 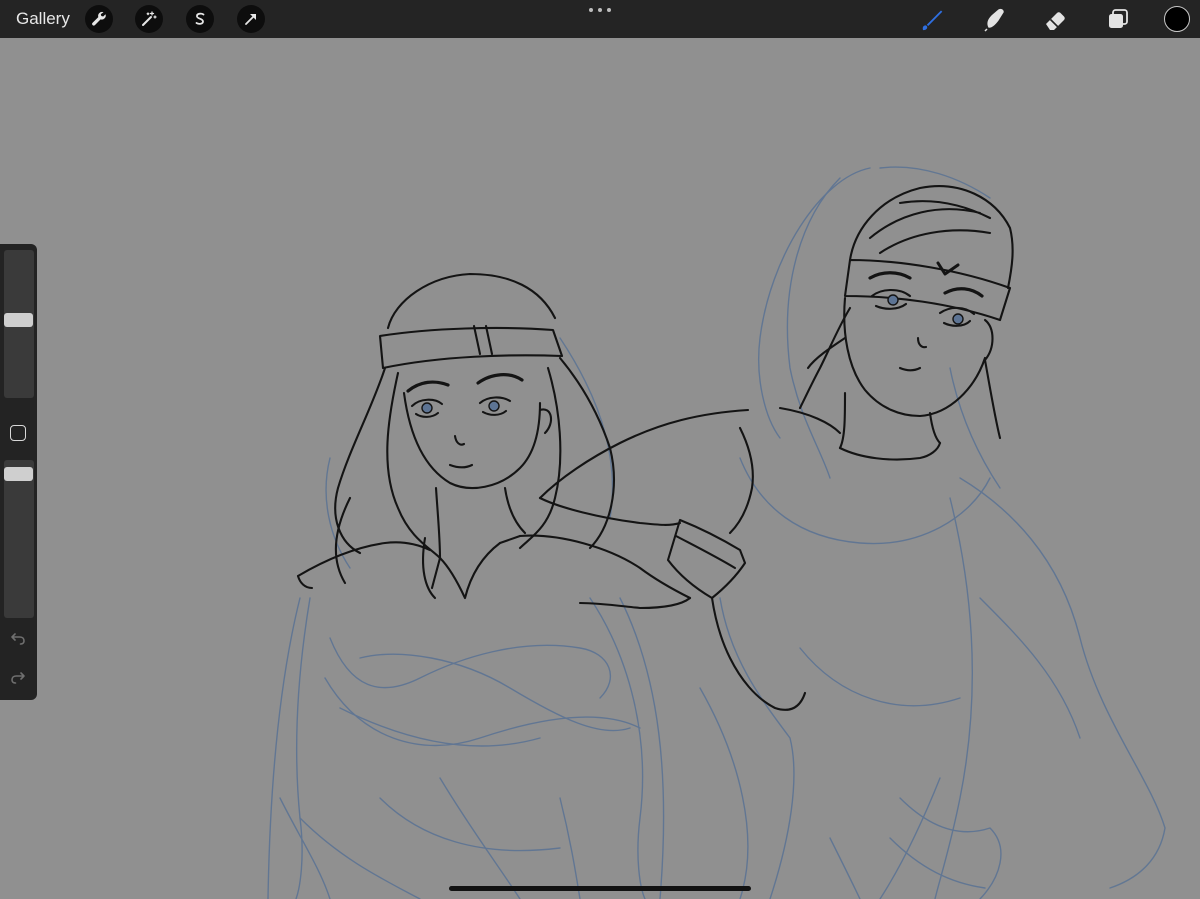 I want to click on undo-icon, so click(x=18, y=638).